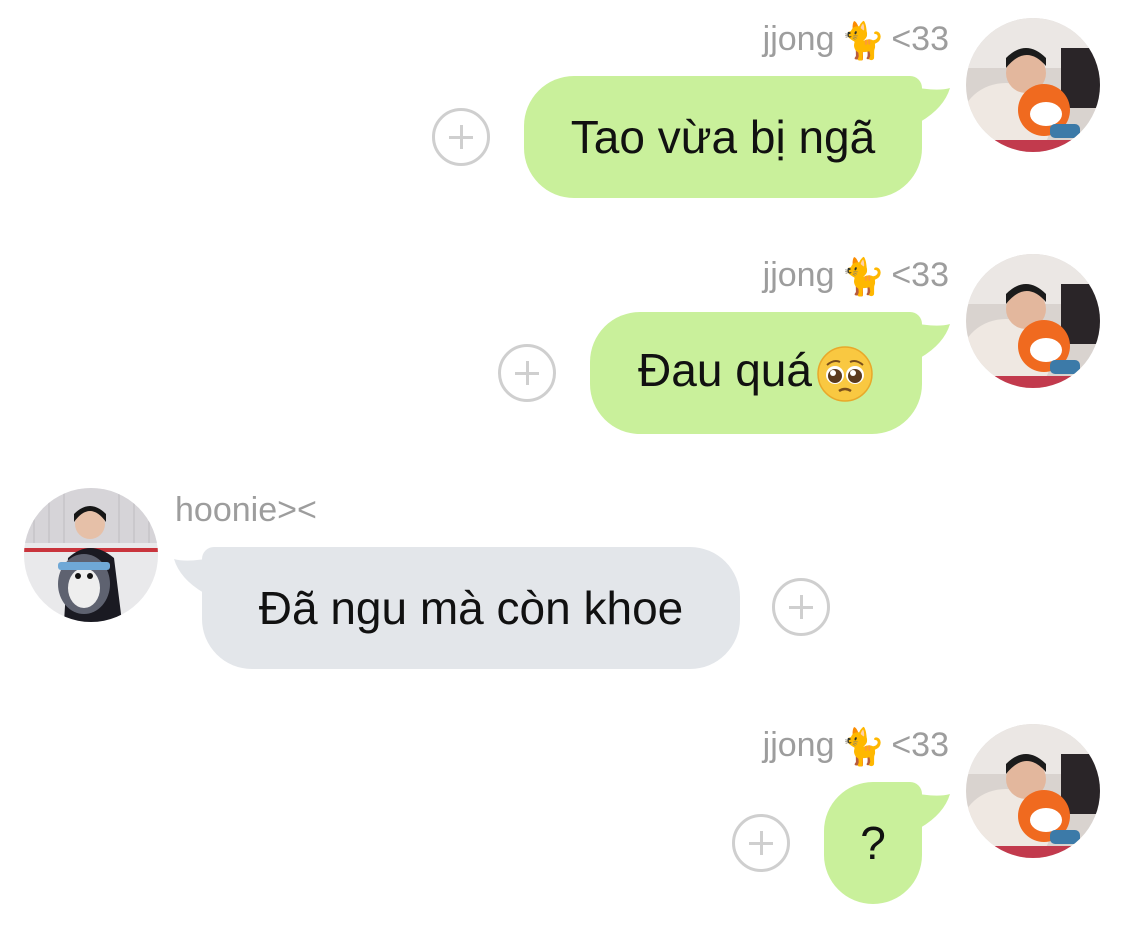 The image size is (1125, 952). I want to click on sender-name: hoonie><, so click(246, 510).